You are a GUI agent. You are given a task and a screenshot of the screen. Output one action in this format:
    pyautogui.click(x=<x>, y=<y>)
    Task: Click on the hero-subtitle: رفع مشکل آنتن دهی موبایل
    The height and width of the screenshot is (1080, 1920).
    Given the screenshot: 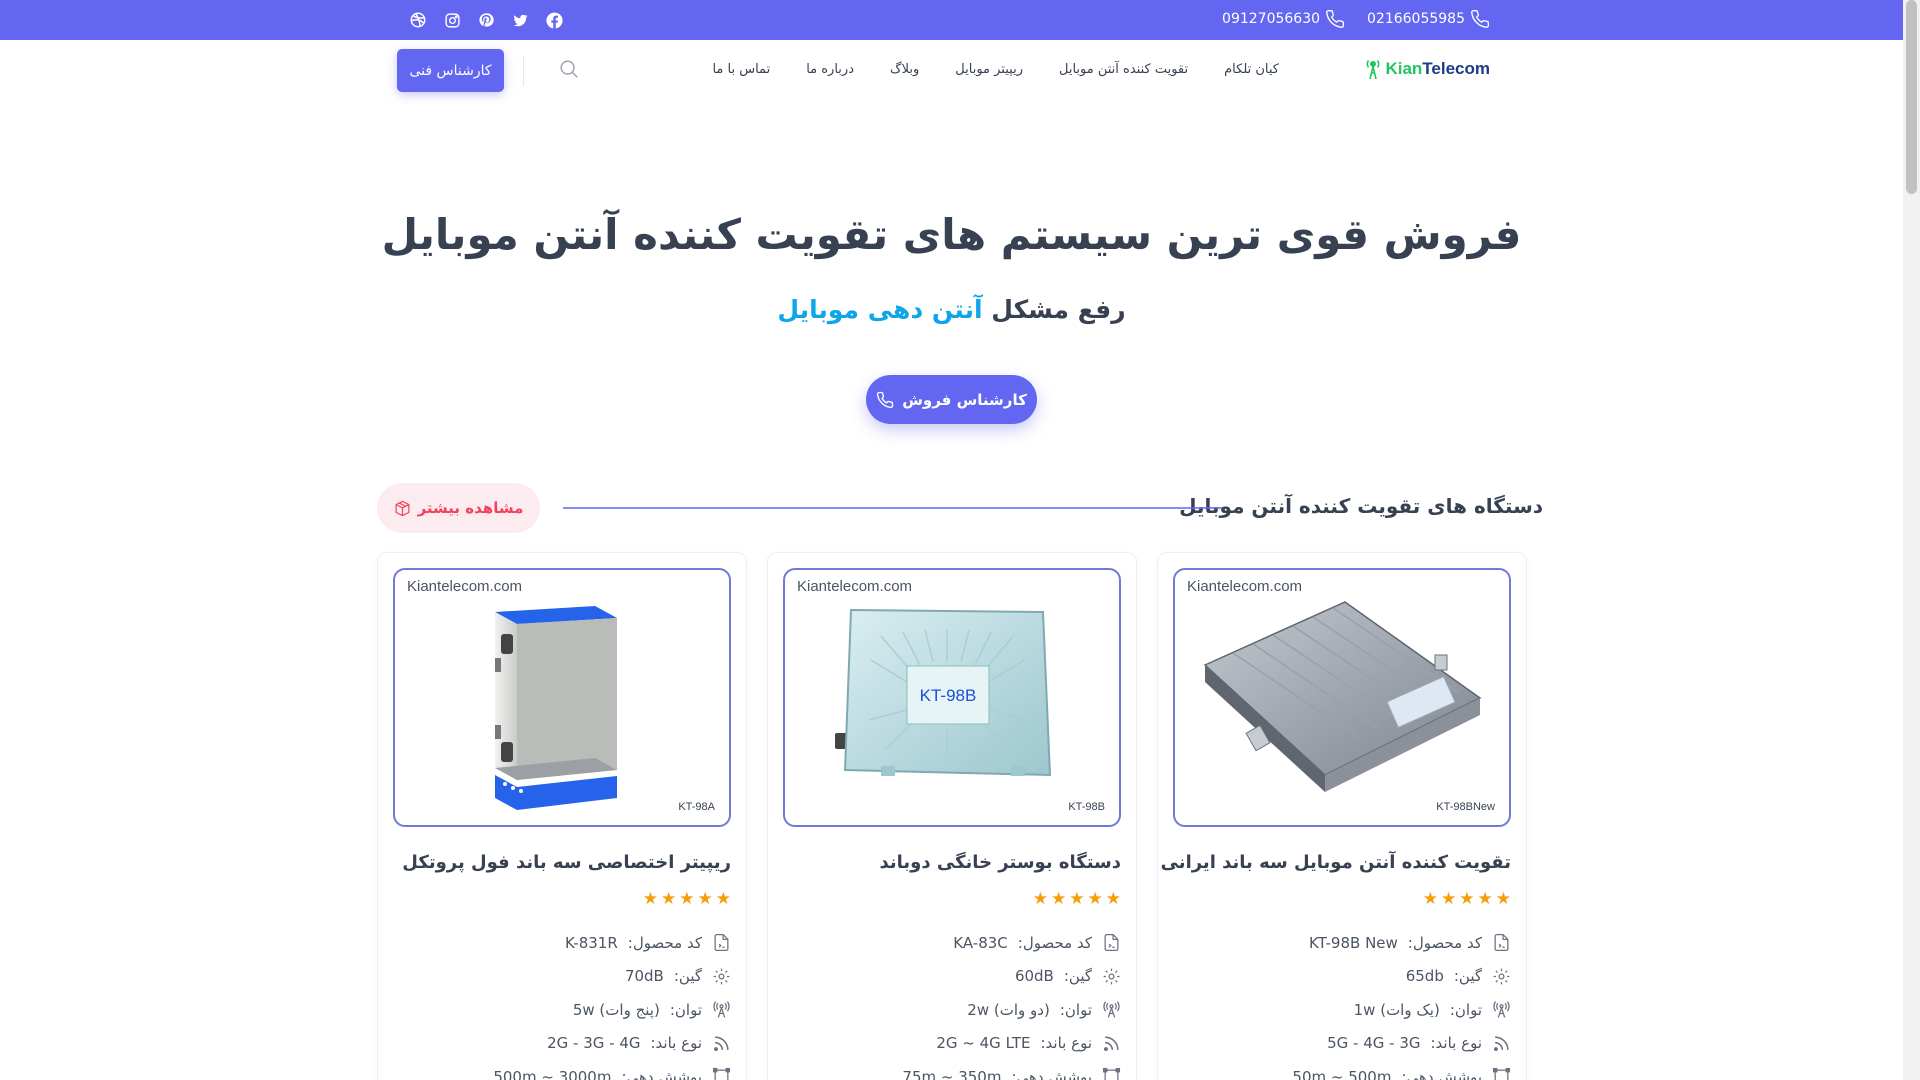 What is the action you would take?
    pyautogui.click(x=951, y=309)
    